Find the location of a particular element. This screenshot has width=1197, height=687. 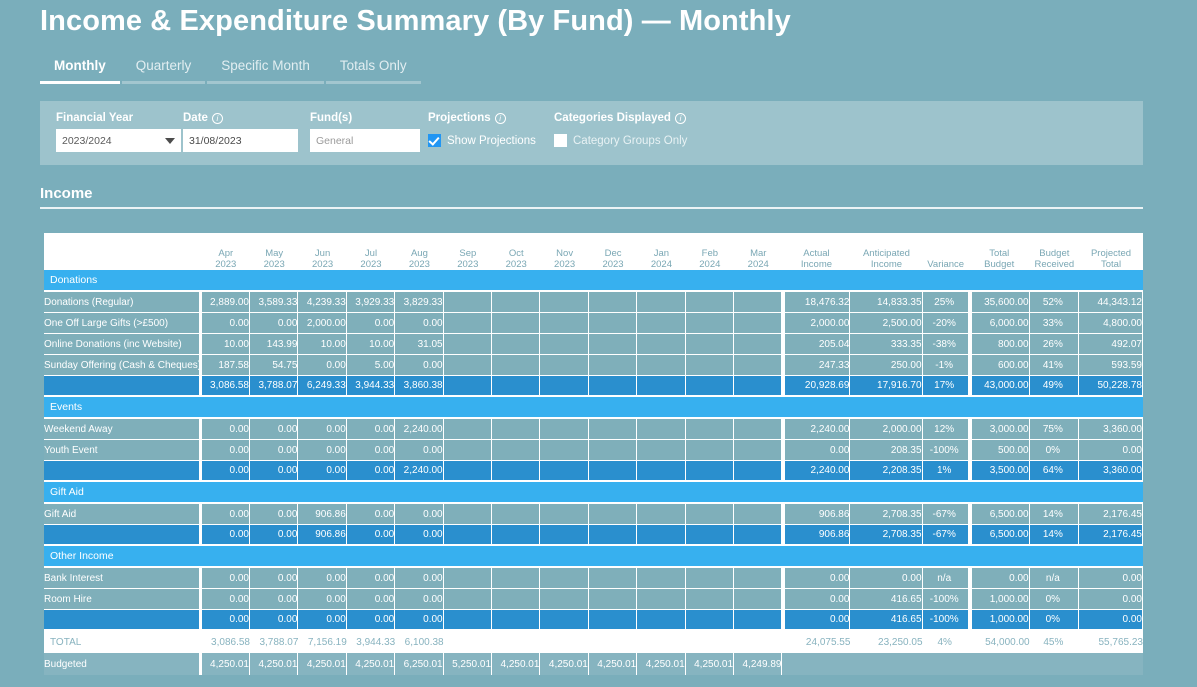

group-name: Donations is located at coordinates (593, 281).